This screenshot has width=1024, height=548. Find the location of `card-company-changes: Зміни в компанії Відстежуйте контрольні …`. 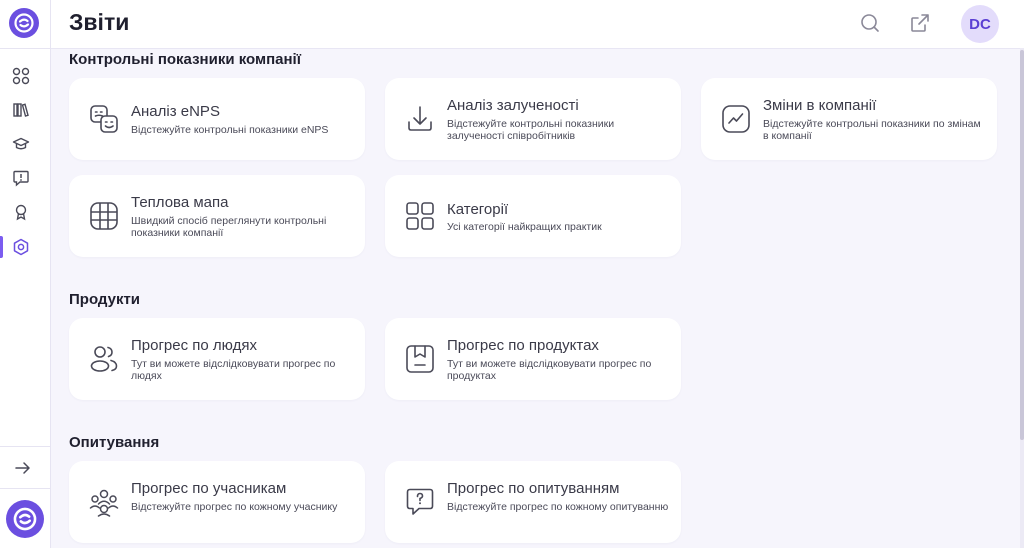

card-company-changes: Зміни в компанії Відстежуйте контрольні … is located at coordinates (849, 119).